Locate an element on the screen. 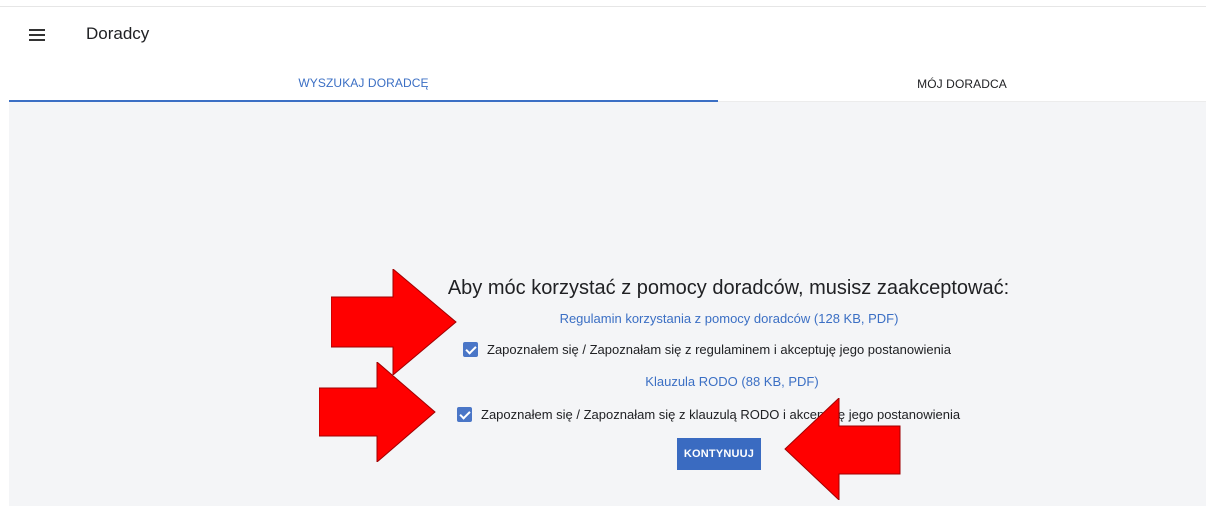 The height and width of the screenshot is (506, 1206). tab-bar: WYSZUKAJ DORADCĘ MÓJ DORADCA is located at coordinates (607, 84).